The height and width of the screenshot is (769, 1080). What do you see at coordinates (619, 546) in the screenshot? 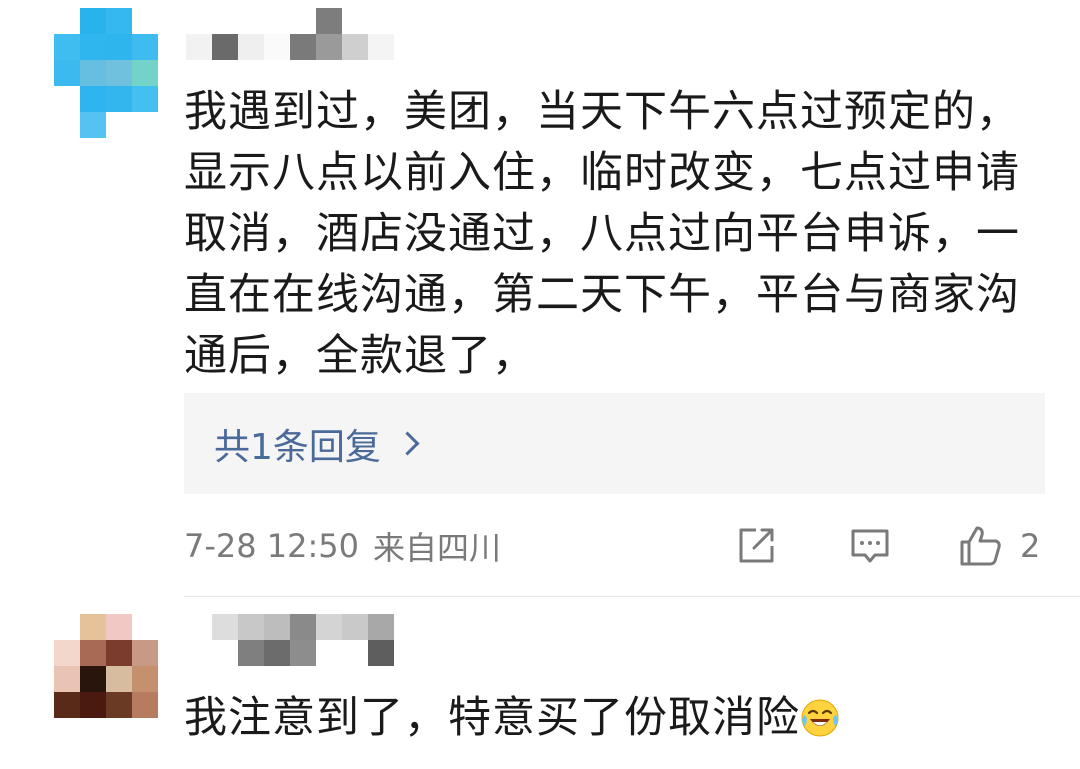
I see `comment-meta: 7-28 12:50 来自四川` at bounding box center [619, 546].